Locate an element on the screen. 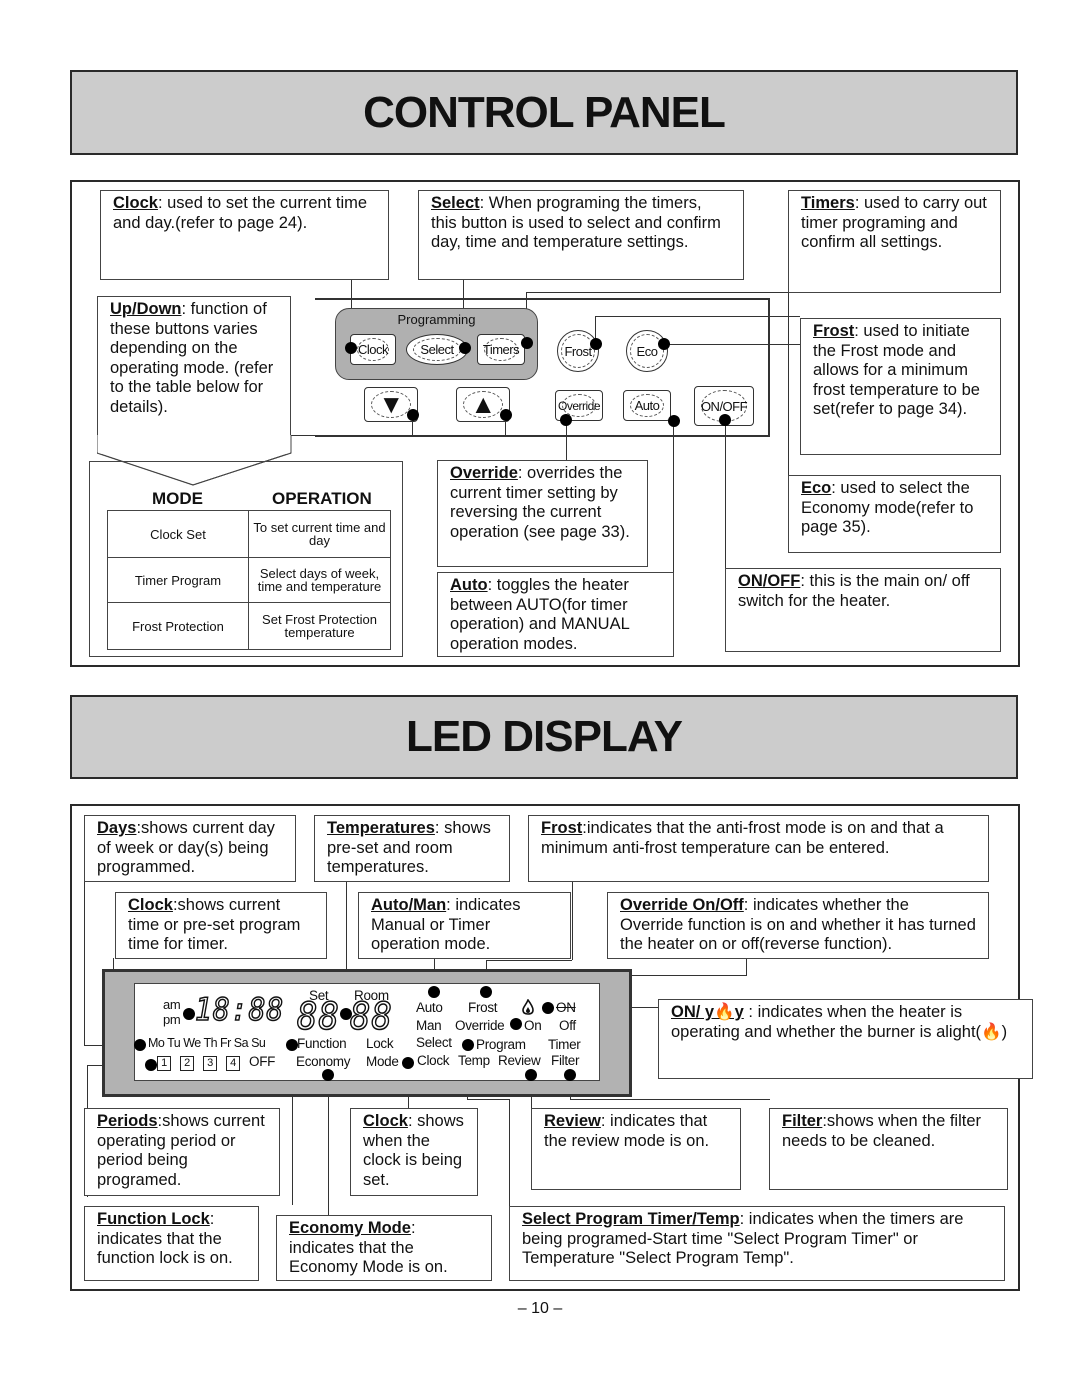 This screenshot has height=1397, width=1080. control-panel-banner: CONTROL PANEL is located at coordinates (544, 112).